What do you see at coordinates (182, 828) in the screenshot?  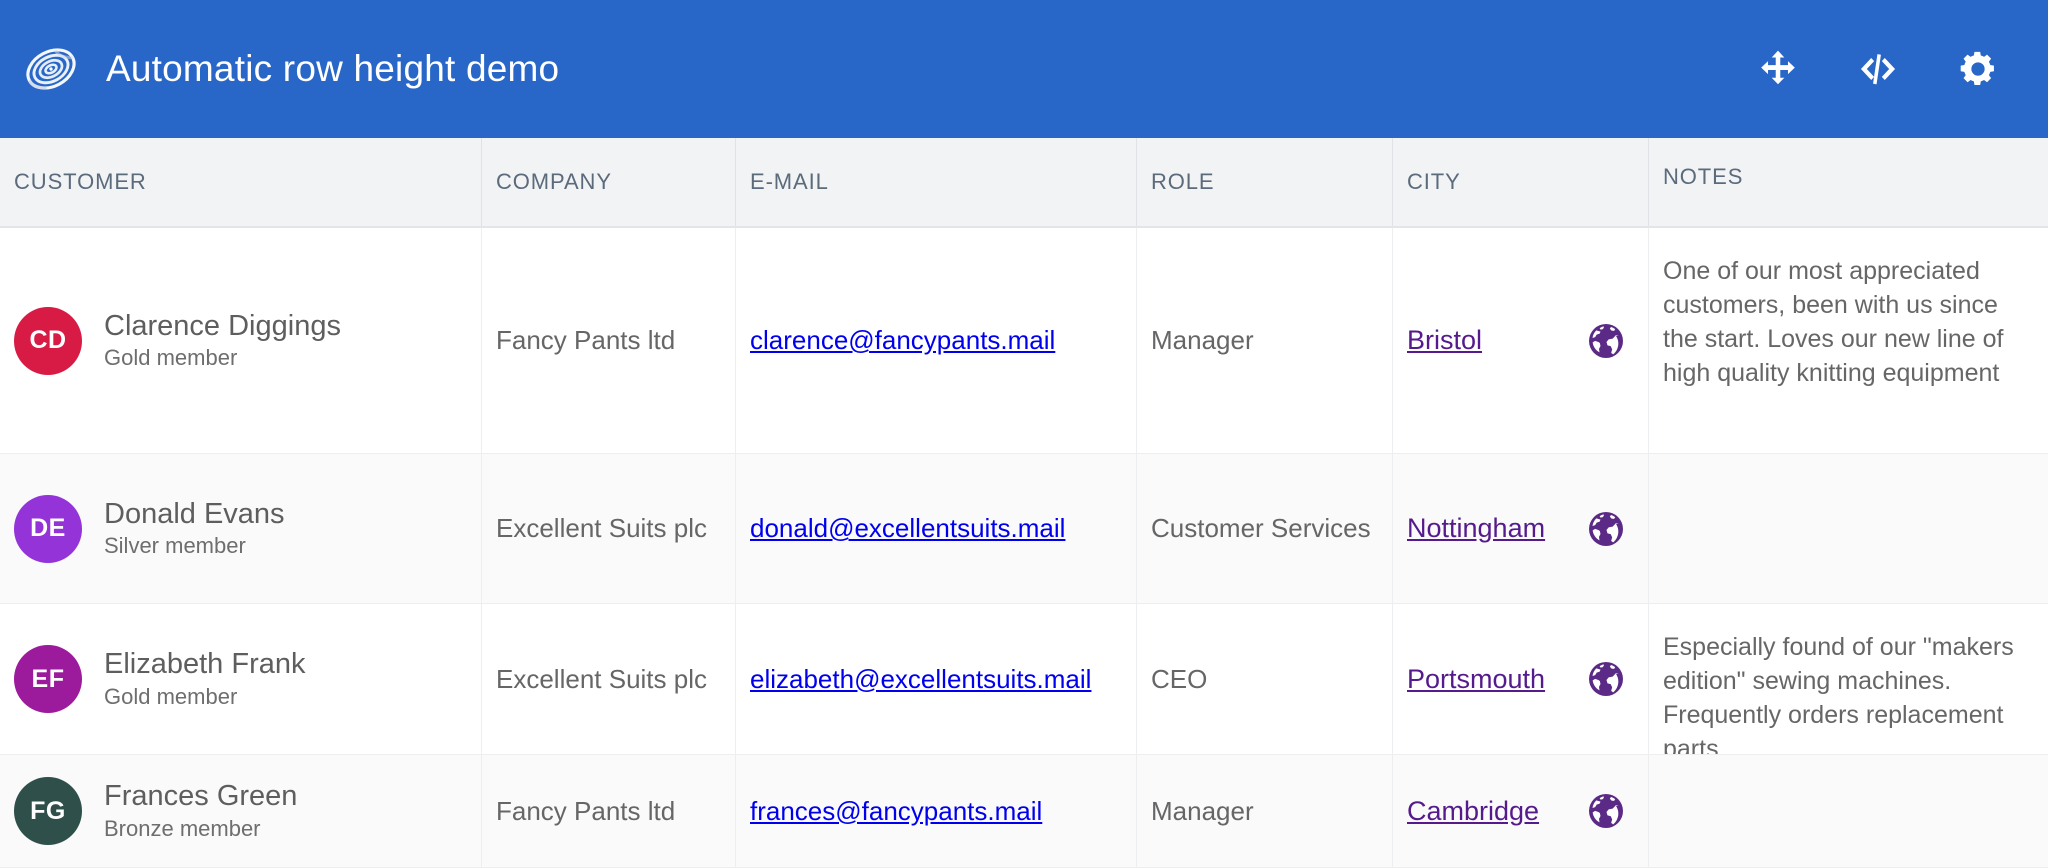 I see `customer-membership: Bronze member` at bounding box center [182, 828].